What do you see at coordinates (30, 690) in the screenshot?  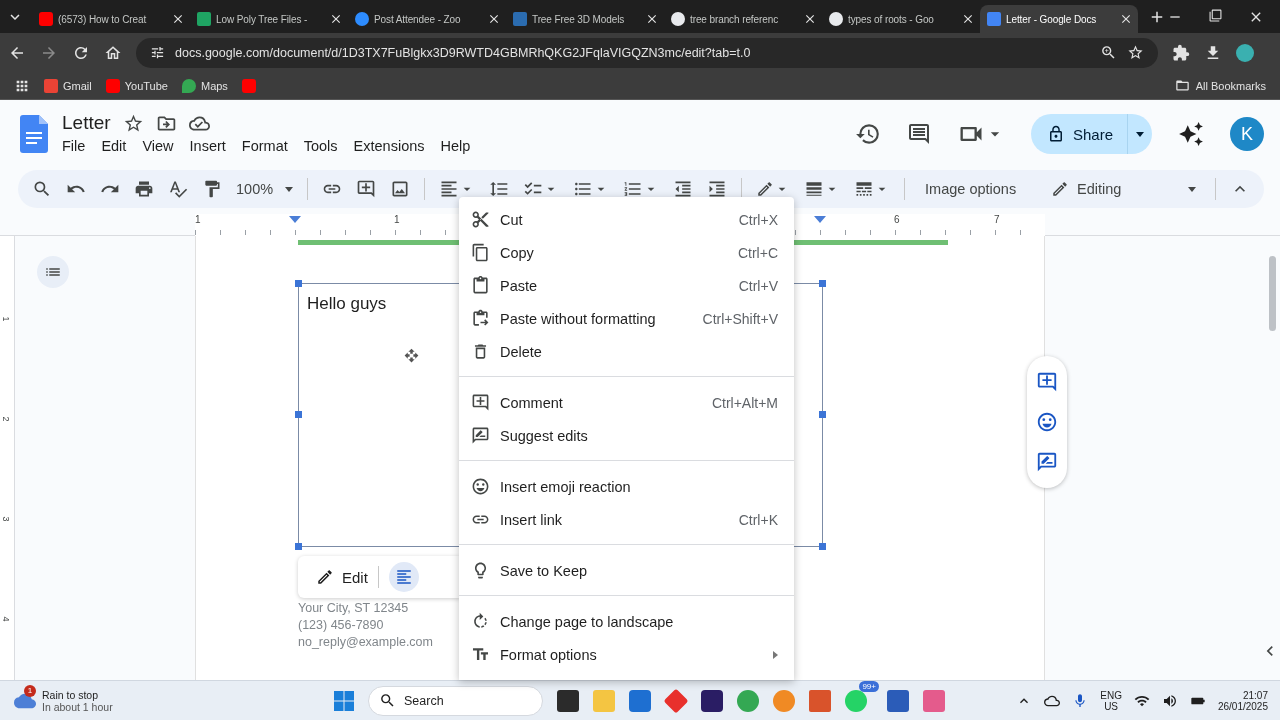 I see `notification-badge: 1` at bounding box center [30, 690].